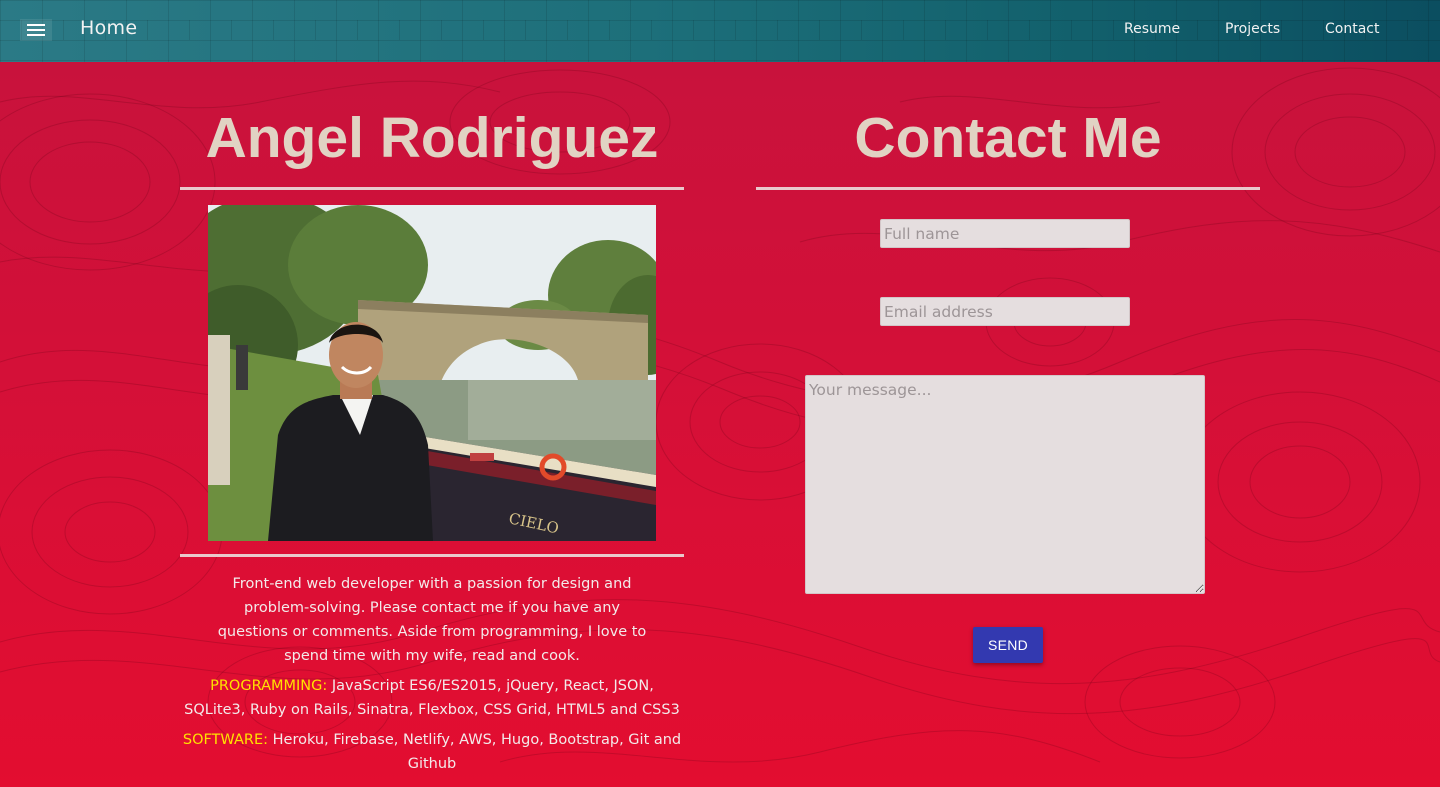 This screenshot has width=1440, height=787. What do you see at coordinates (432, 555) in the screenshot?
I see `photo-divider` at bounding box center [432, 555].